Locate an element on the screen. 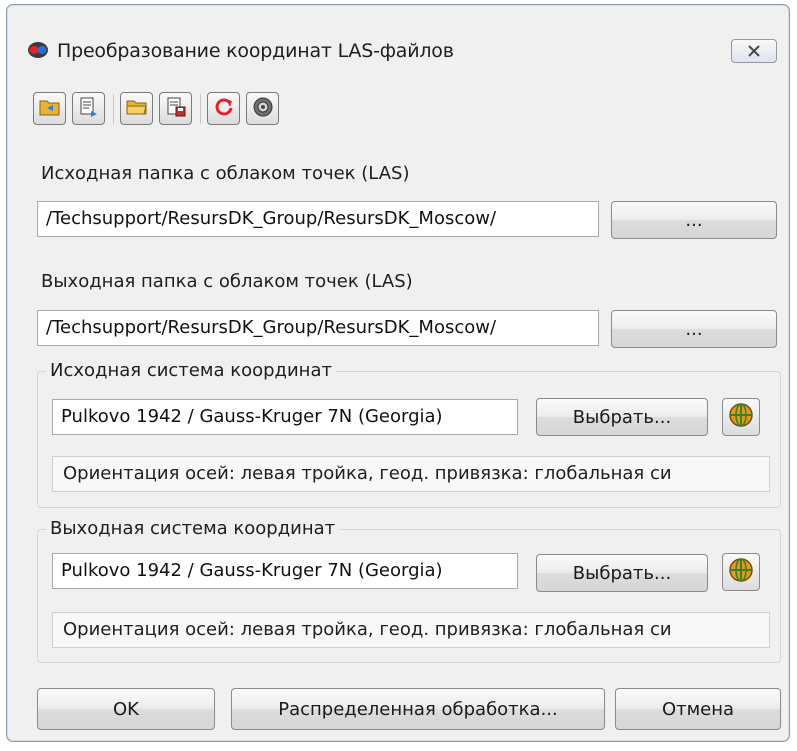 This screenshot has height=751, width=797. output-folder-label: Выходная папка с облаком точек (LAS) is located at coordinates (227, 281).